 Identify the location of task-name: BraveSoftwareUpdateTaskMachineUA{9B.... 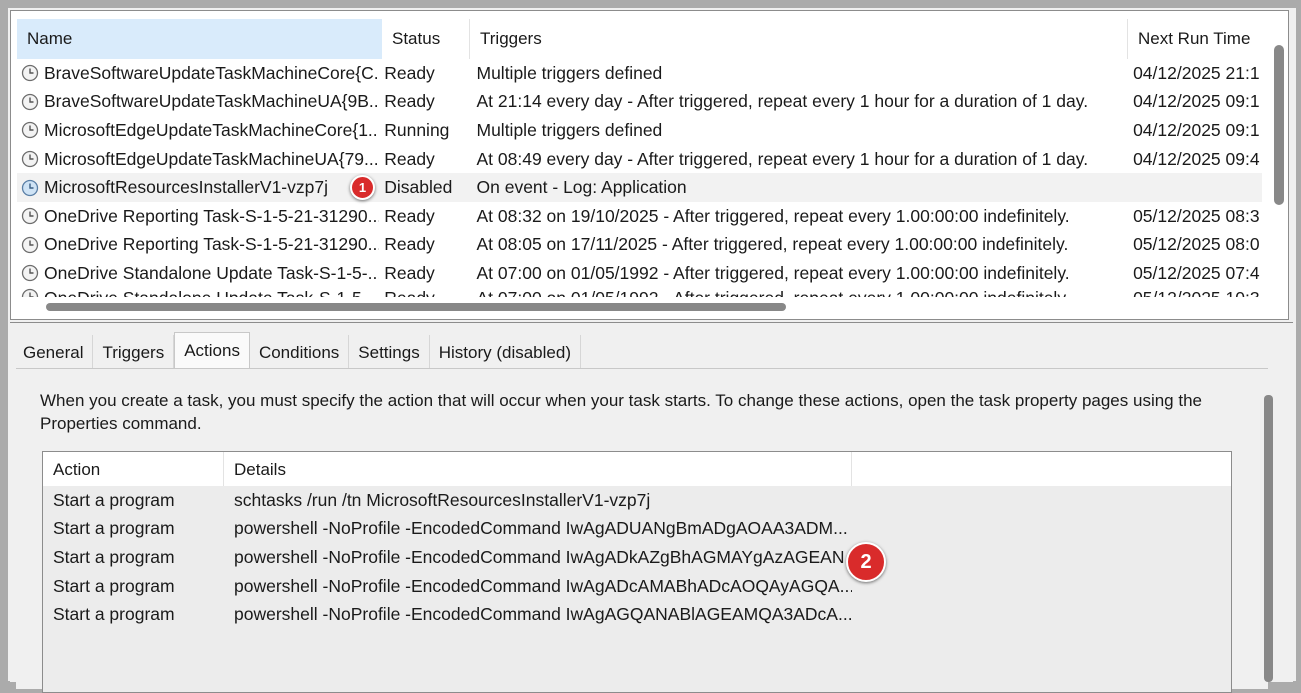
(212, 101).